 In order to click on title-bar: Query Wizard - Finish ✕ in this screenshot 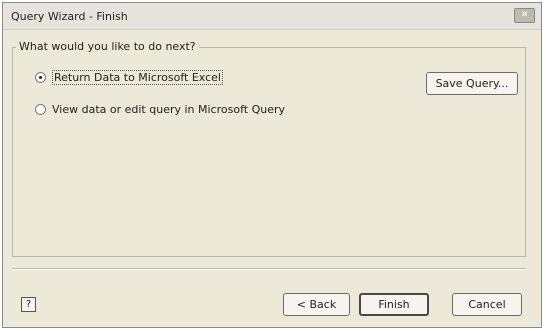, I will do `click(272, 16)`.